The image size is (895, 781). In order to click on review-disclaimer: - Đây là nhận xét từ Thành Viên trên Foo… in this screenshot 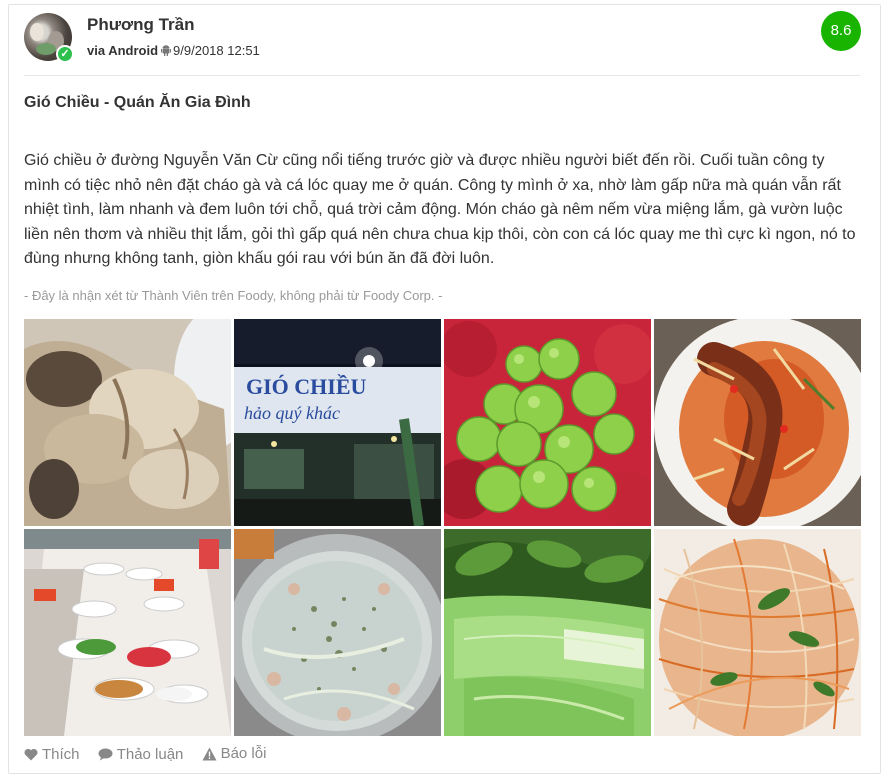, I will do `click(233, 295)`.